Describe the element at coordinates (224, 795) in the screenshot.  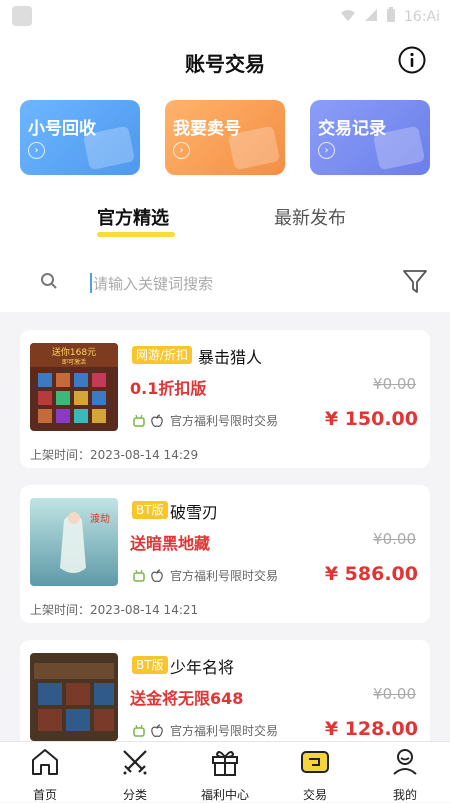
I see `nav-welfare-label: 福利中心` at that location.